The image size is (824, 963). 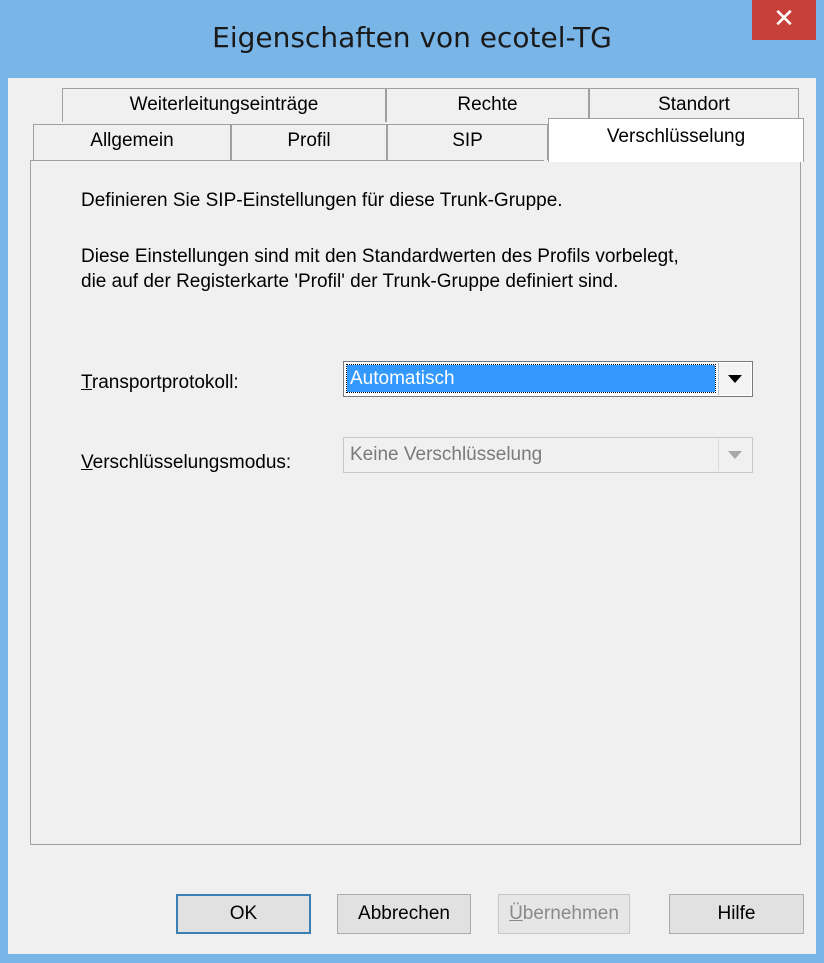 I want to click on title-bar: Eigenschaften von ecotel-TG ✕, so click(x=412, y=39).